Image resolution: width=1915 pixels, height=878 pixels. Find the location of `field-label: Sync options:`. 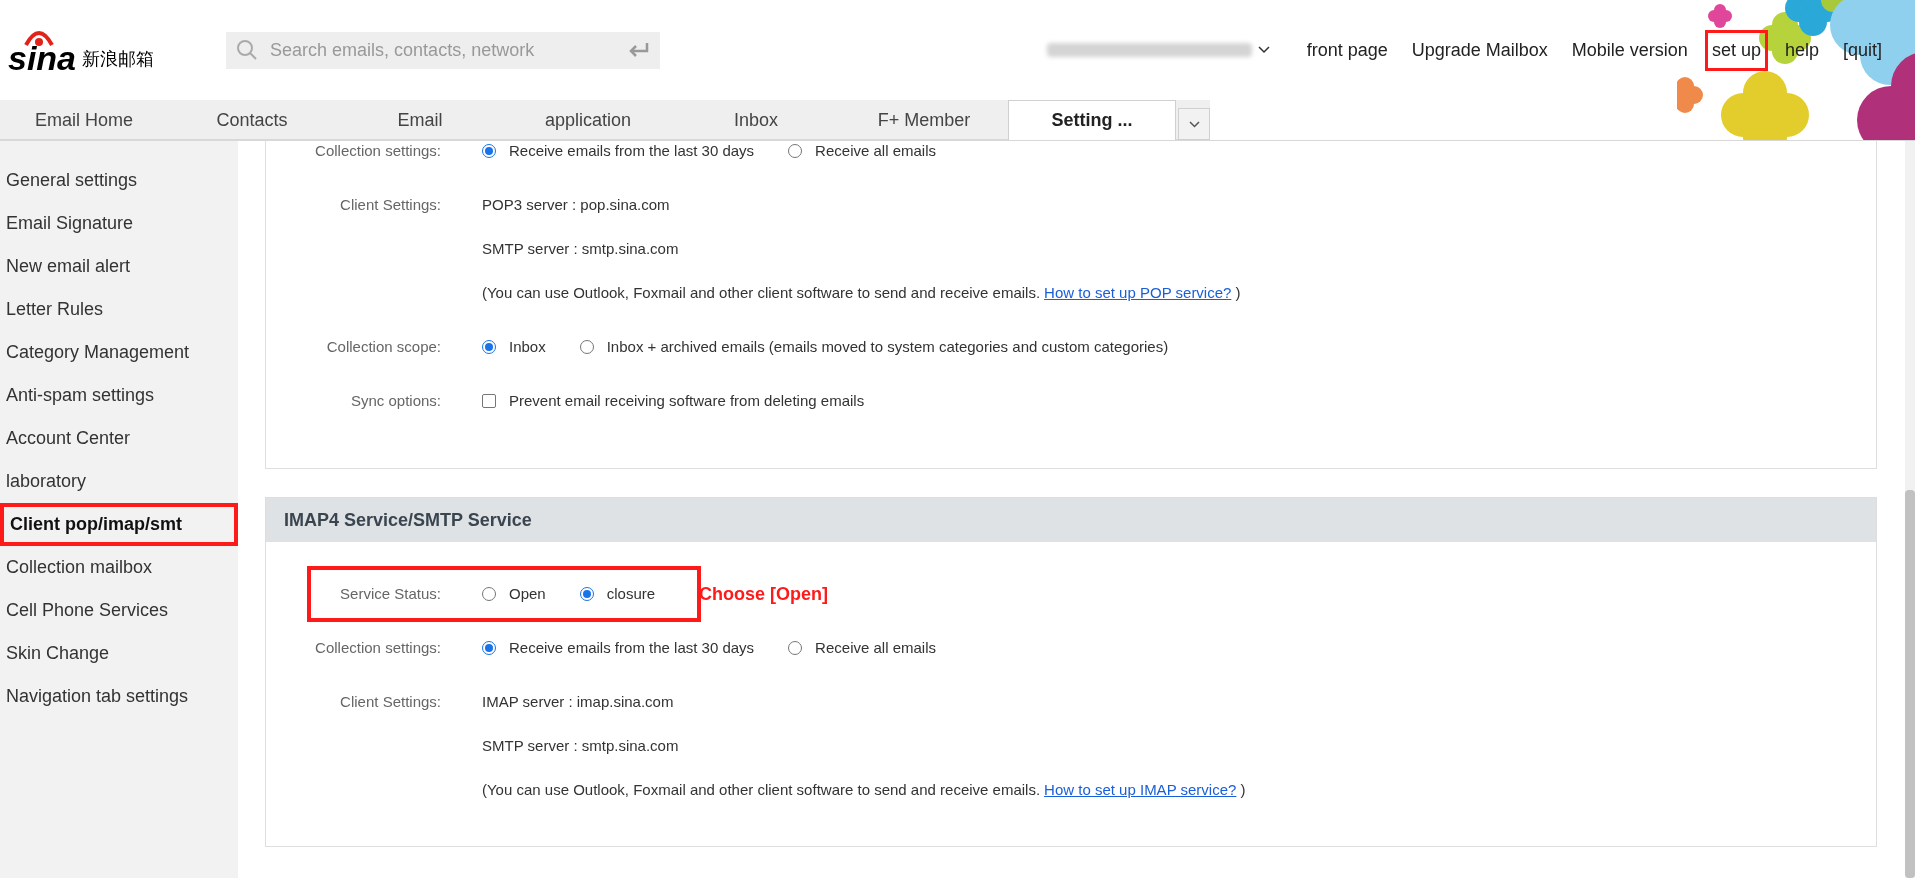

field-label: Sync options: is located at coordinates (395, 400).